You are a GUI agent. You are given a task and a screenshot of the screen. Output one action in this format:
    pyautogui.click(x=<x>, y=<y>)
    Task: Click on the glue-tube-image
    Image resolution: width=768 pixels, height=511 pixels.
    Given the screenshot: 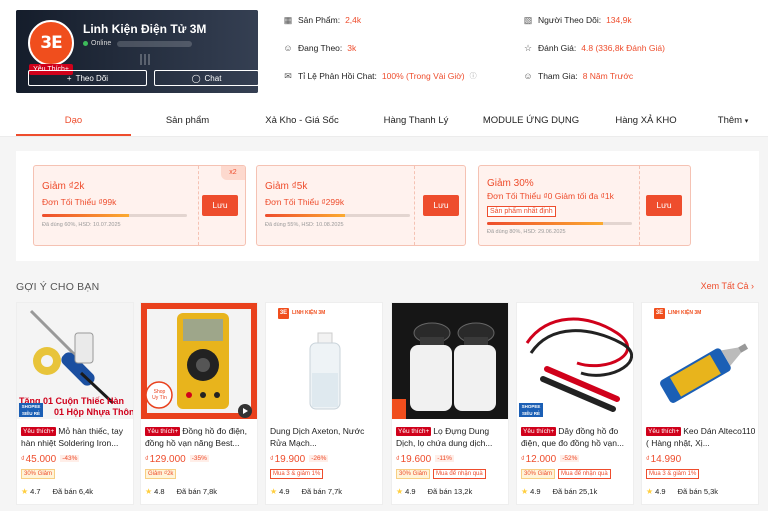 What is the action you would take?
    pyautogui.click(x=704, y=373)
    